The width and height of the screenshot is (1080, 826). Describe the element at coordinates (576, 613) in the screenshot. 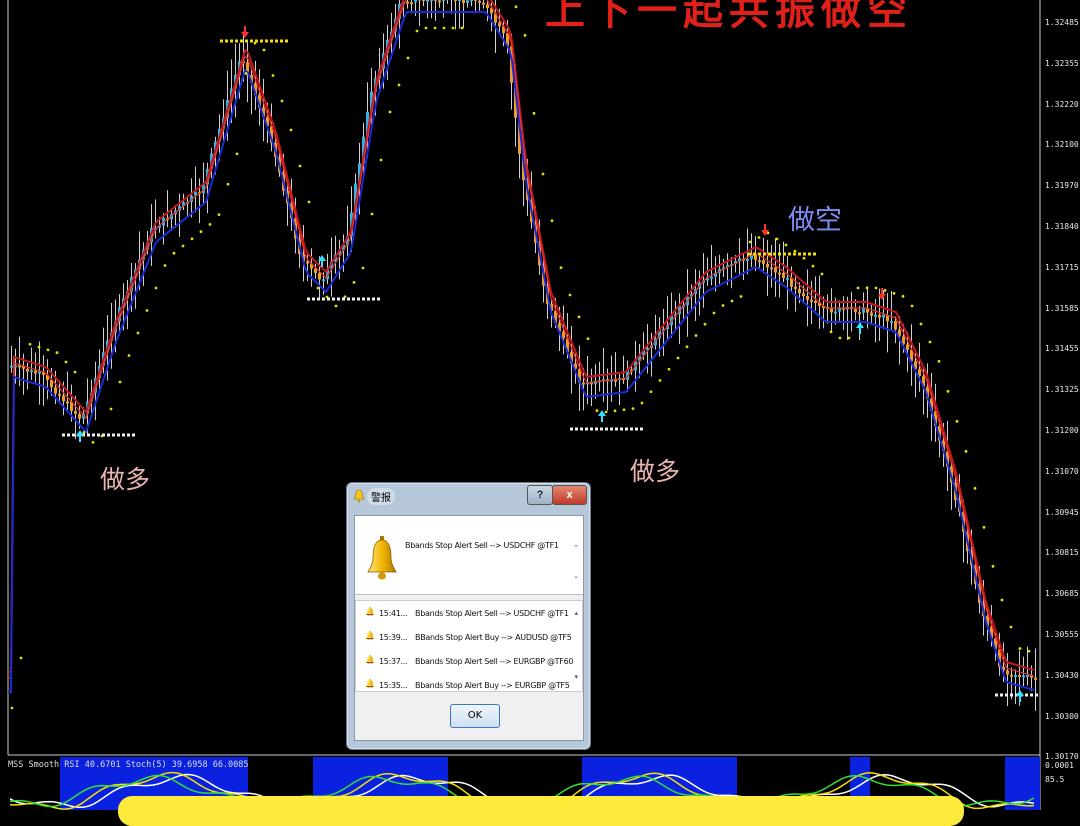

I see `list-scroll-up-arrow: ▴` at that location.